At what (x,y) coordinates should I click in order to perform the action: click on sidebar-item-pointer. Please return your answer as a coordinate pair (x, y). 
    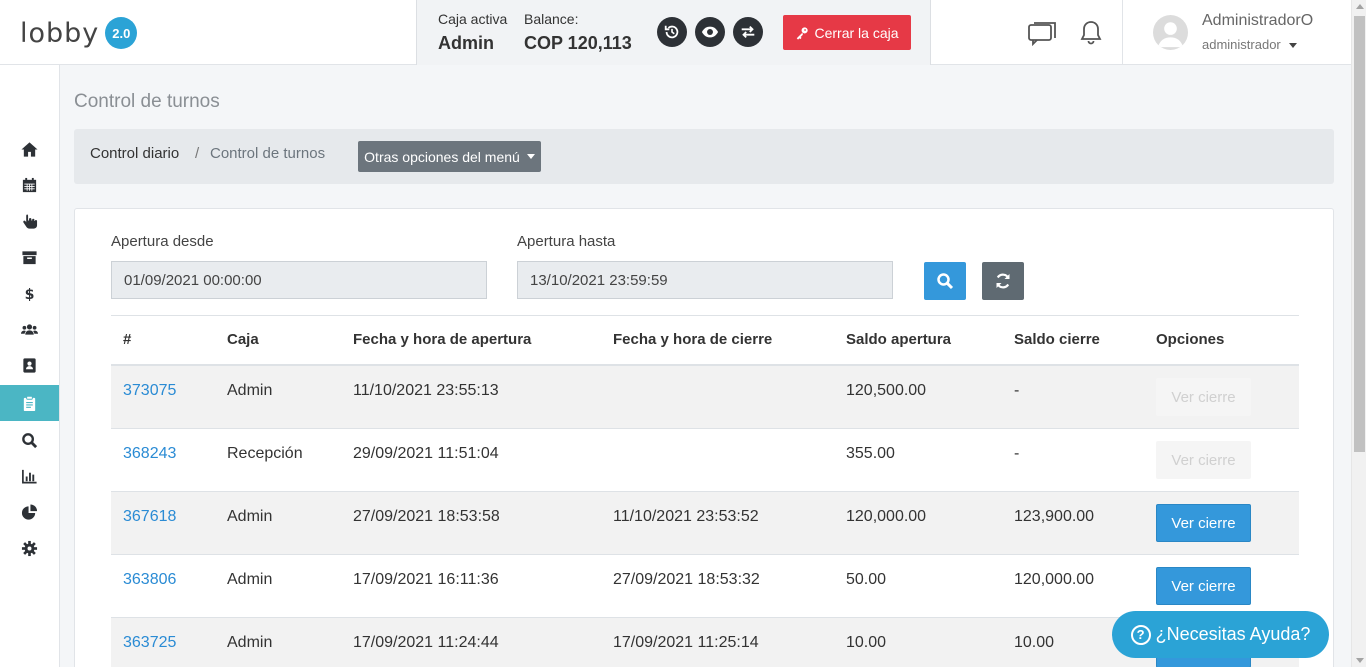
    Looking at the image, I should click on (29, 221).